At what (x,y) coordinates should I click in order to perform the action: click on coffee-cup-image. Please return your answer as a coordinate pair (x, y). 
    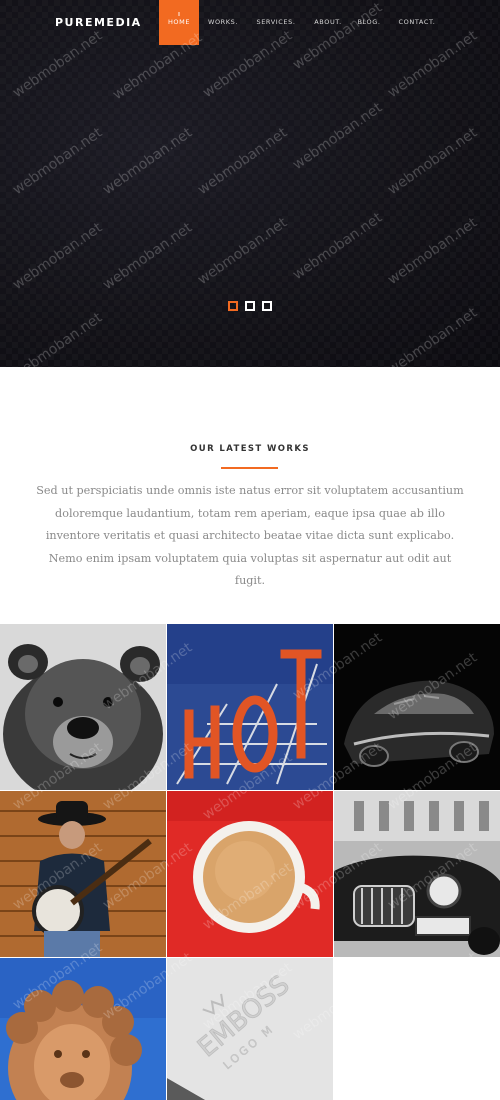
    Looking at the image, I should click on (250, 874).